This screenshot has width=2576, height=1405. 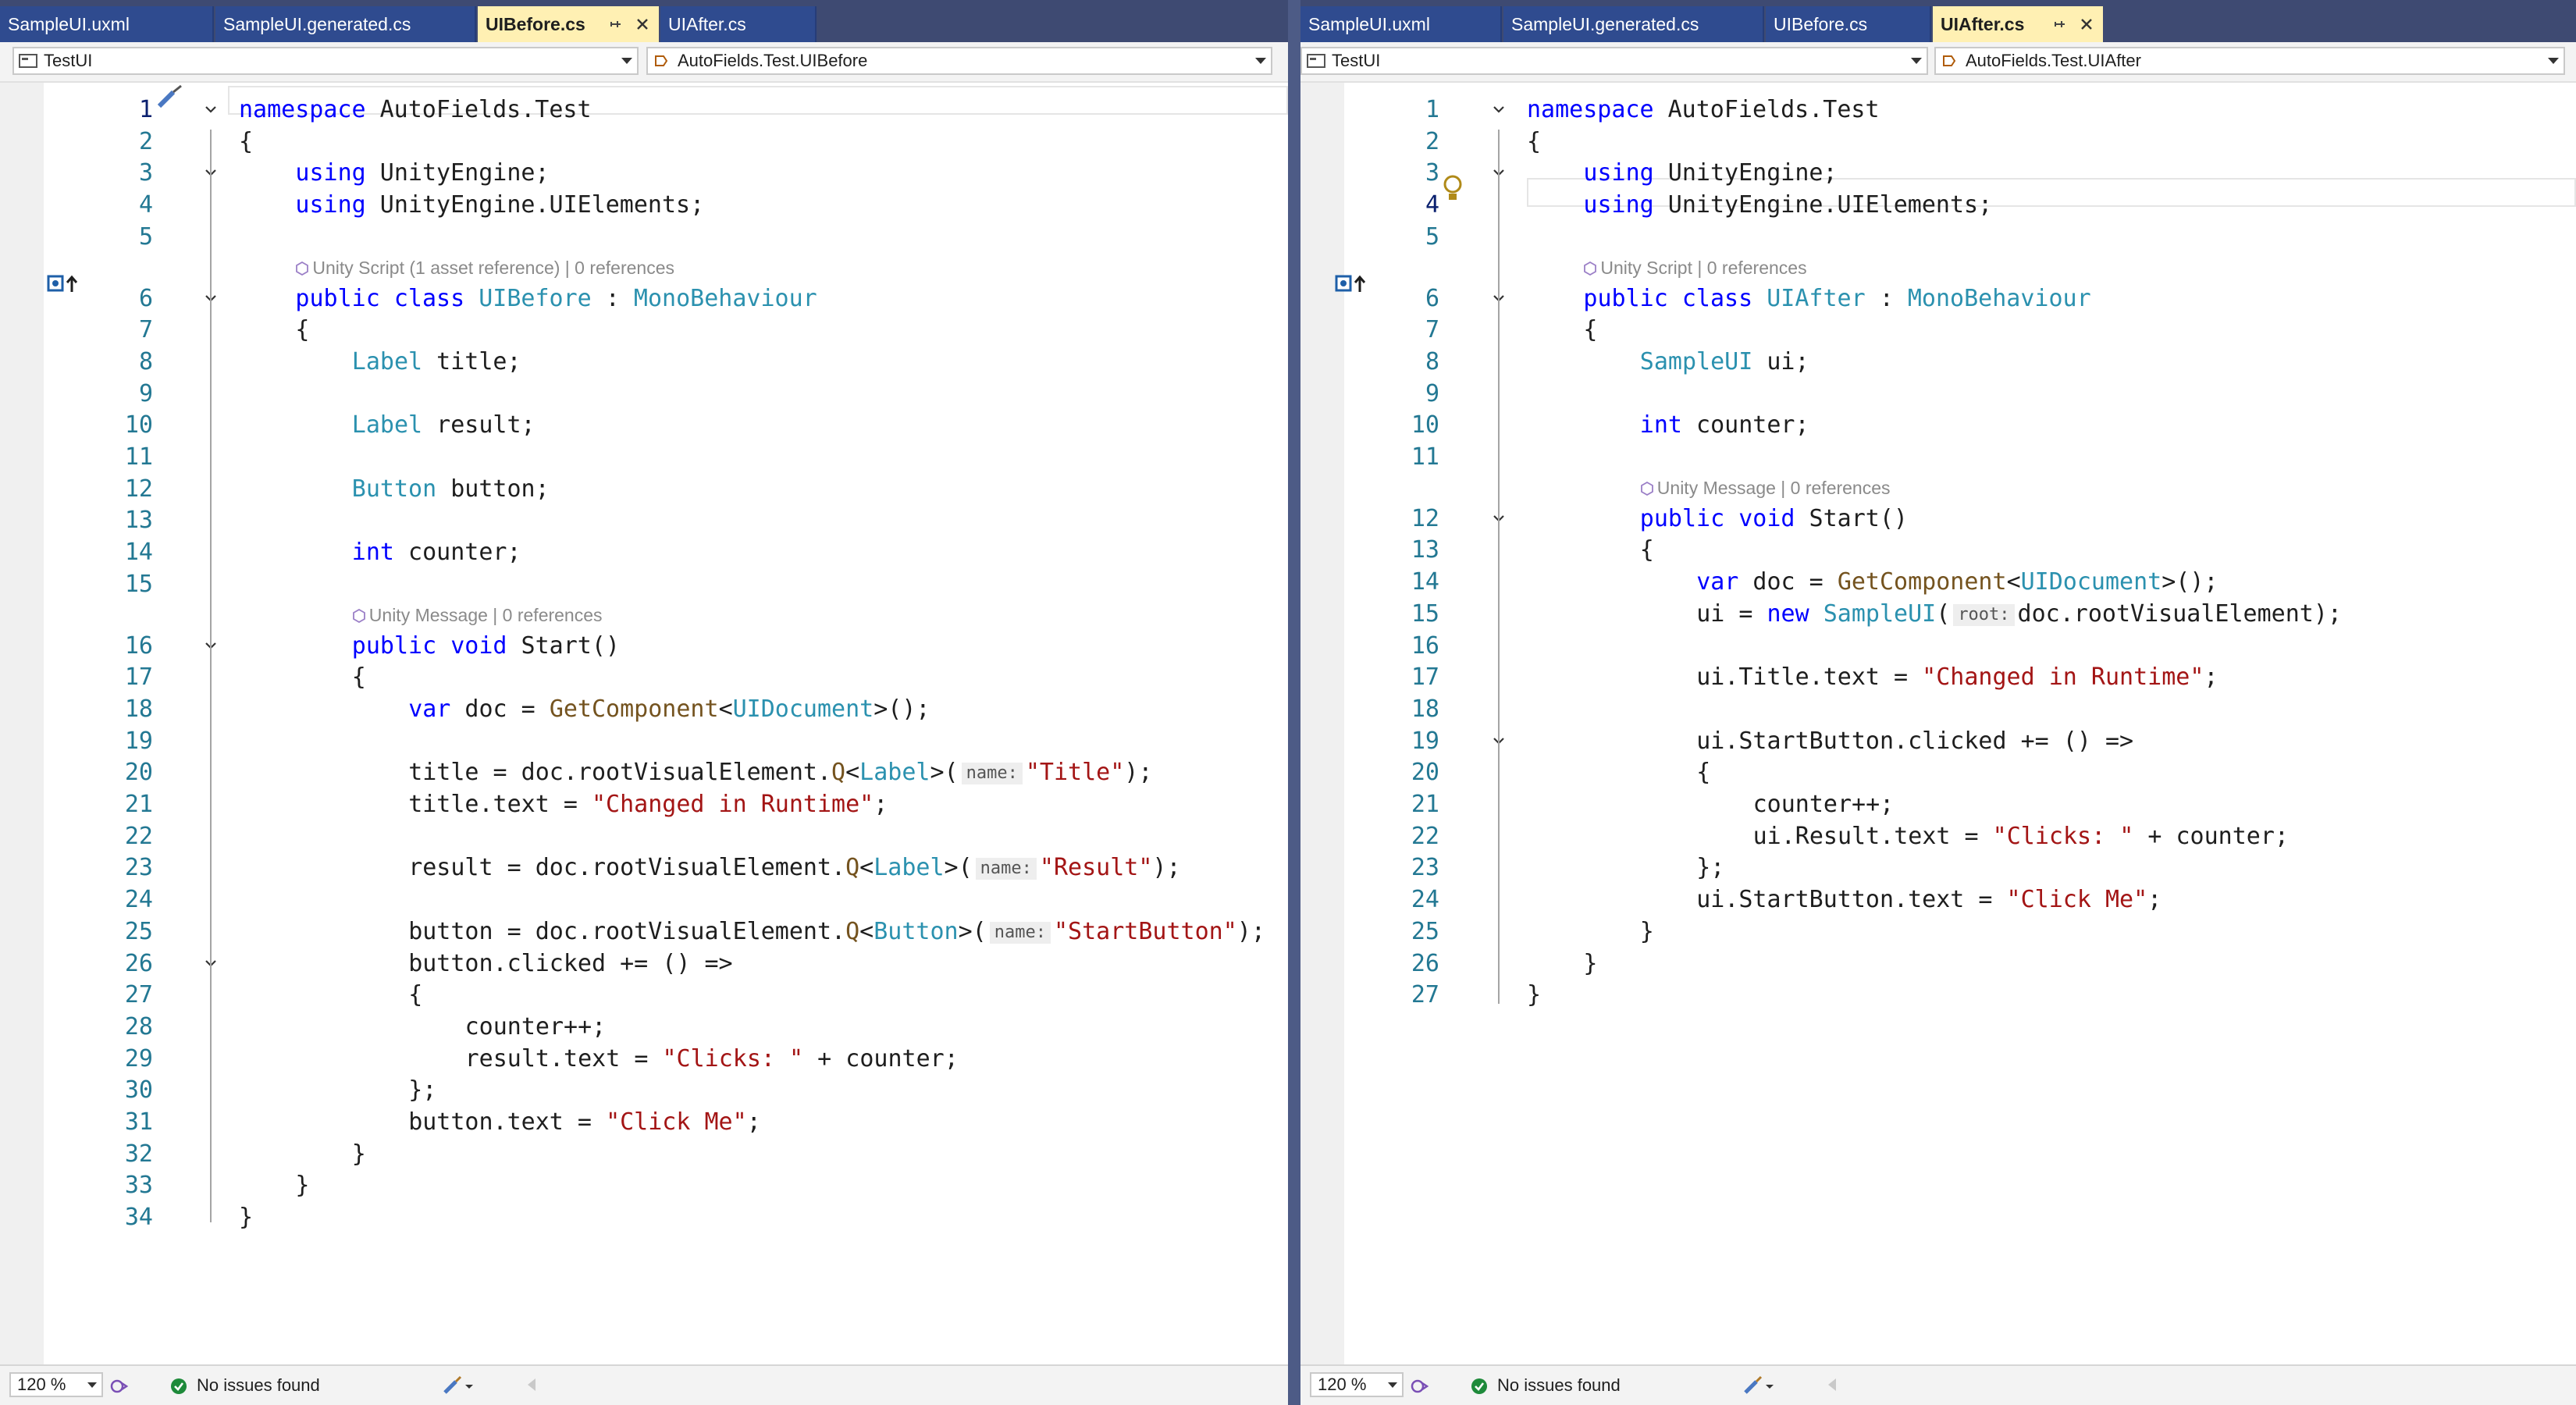 What do you see at coordinates (1938, 425) in the screenshot?
I see `code-line: 10 int counter;` at bounding box center [1938, 425].